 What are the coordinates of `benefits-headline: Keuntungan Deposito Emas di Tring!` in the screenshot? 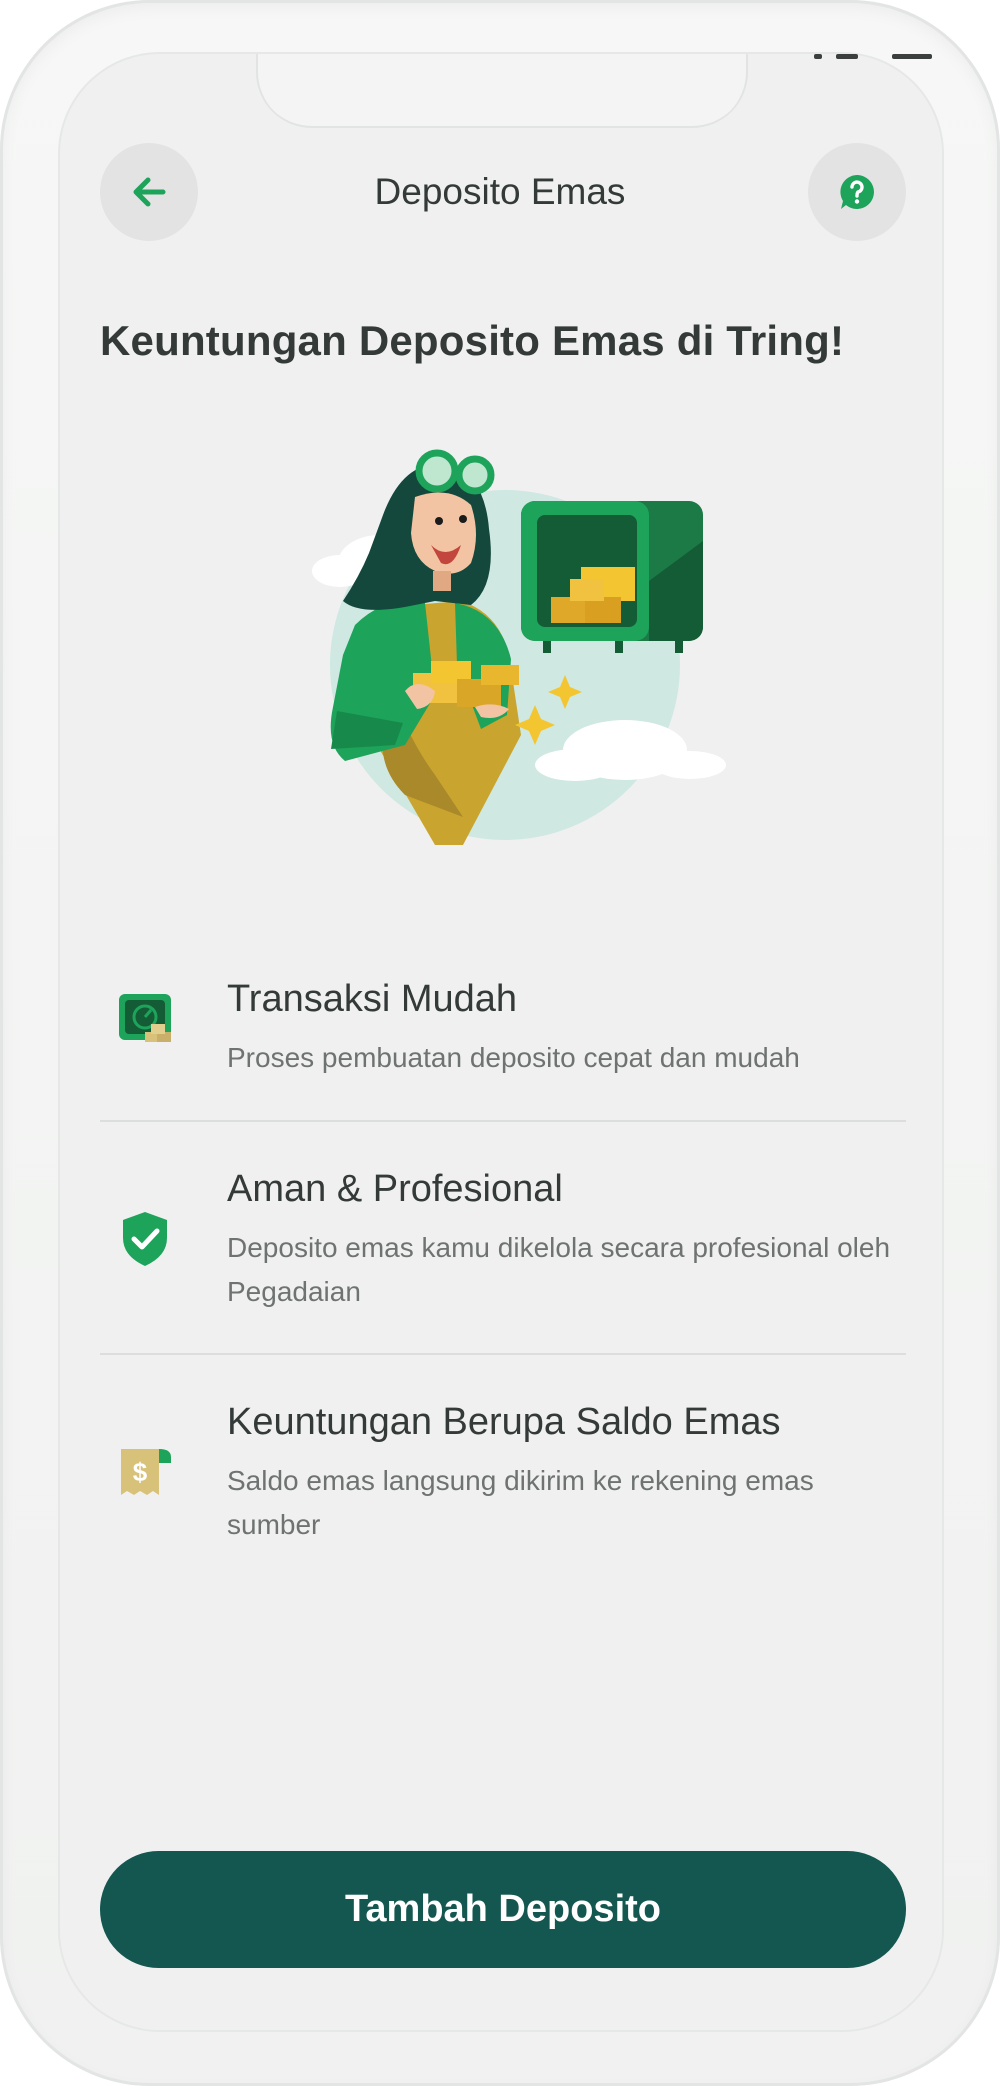 It's located at (472, 340).